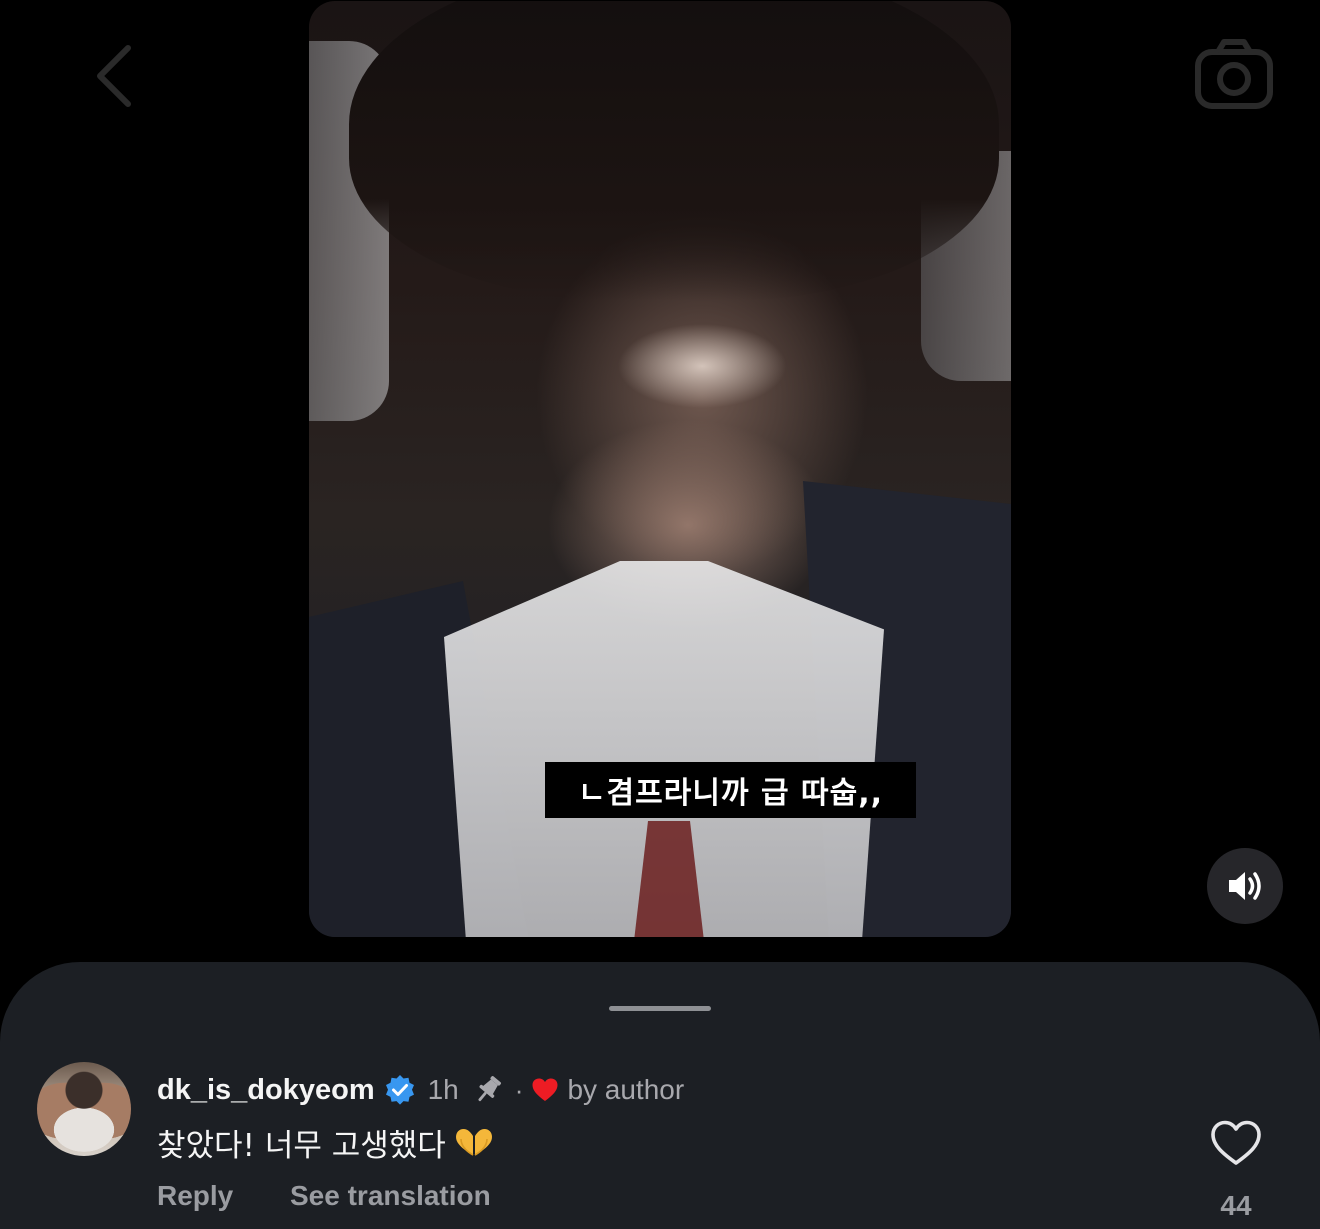 The image size is (1320, 1229). Describe the element at coordinates (195, 1196) in the screenshot. I see `reply-button: Reply` at that location.